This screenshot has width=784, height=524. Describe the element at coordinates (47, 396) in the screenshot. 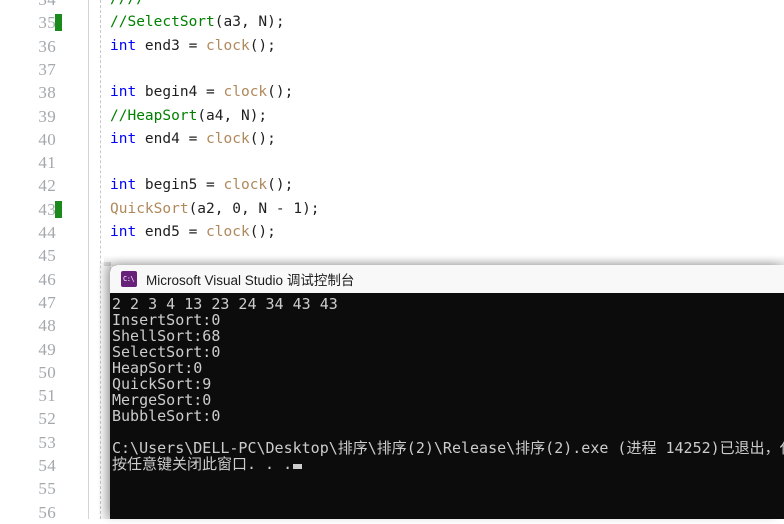

I see `line-number: 51` at that location.